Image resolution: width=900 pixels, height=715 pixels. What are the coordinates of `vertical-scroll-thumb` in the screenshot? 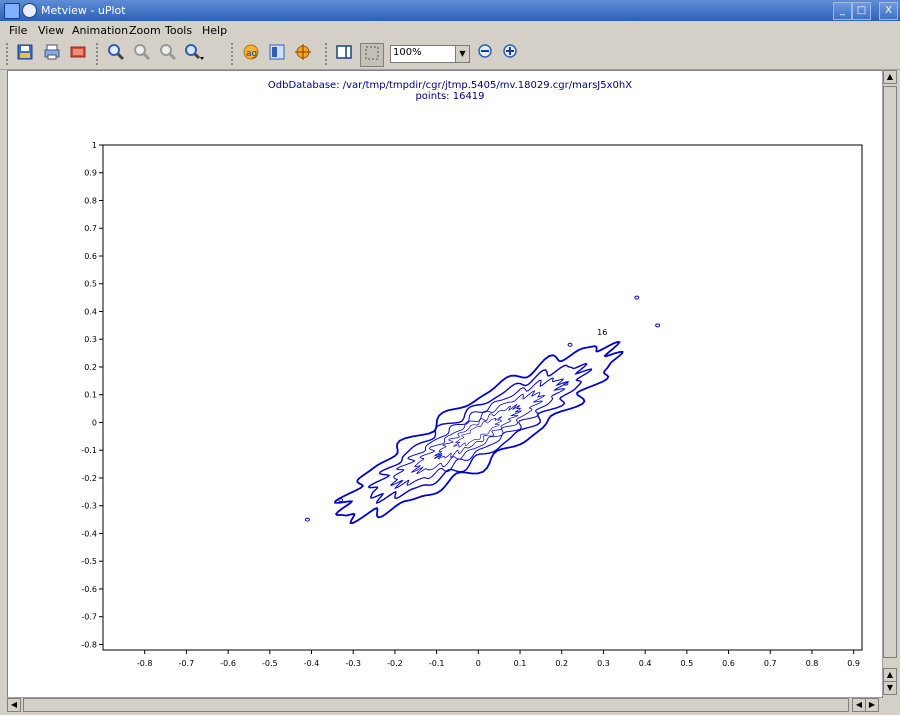 It's located at (890, 372).